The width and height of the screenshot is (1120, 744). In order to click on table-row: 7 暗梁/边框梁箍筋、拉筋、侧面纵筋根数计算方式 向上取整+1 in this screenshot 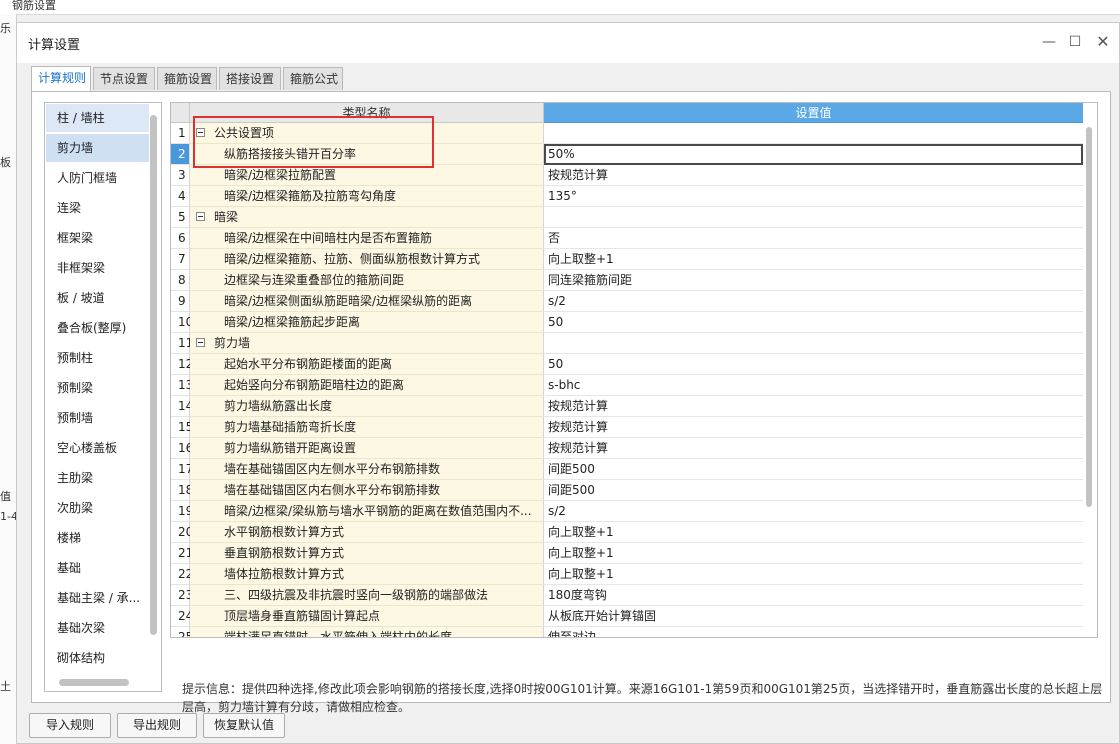, I will do `click(627, 259)`.